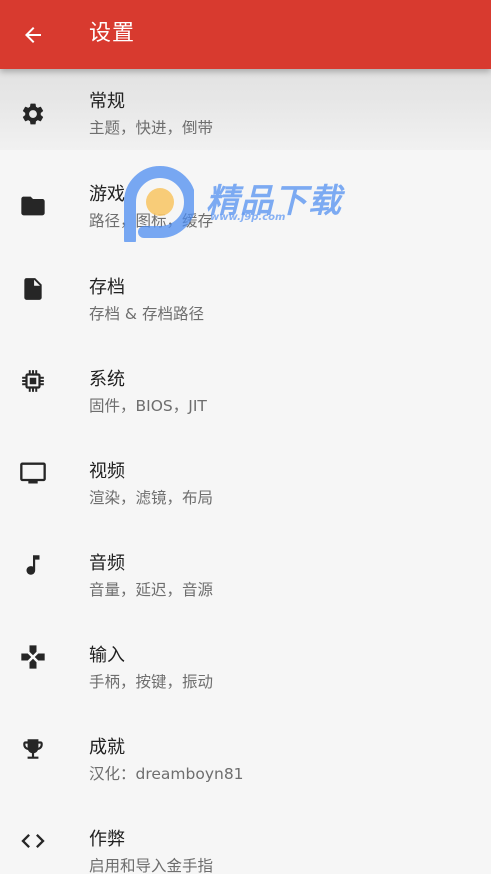  Describe the element at coordinates (245, 564) in the screenshot. I see `settings-item-audio: 音频 音量，延迟，音源` at that location.